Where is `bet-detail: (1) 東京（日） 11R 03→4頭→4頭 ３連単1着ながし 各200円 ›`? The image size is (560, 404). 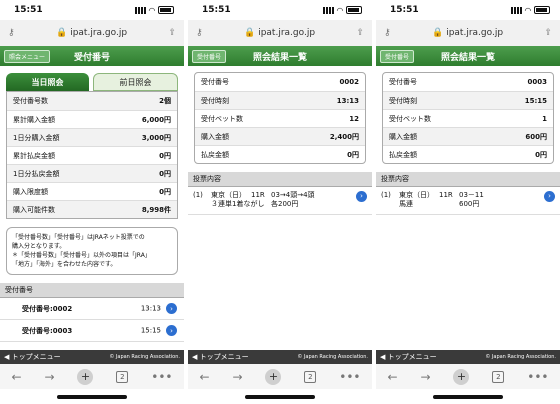
bet-detail: (1) 東京（日） 11R 03→4頭→4頭 ３連単1着ながし 各200円 › is located at coordinates (280, 201).